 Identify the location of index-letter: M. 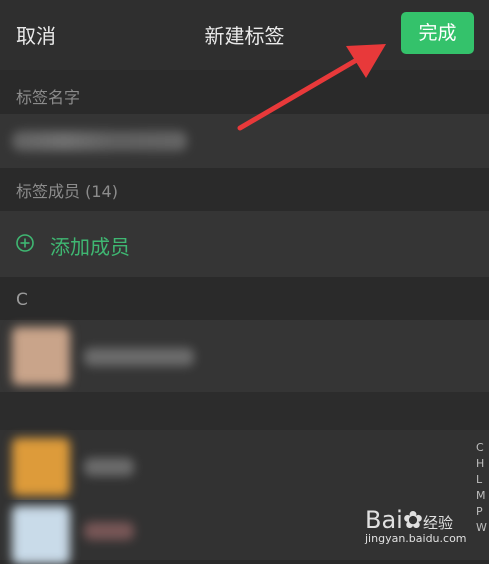
(482, 496).